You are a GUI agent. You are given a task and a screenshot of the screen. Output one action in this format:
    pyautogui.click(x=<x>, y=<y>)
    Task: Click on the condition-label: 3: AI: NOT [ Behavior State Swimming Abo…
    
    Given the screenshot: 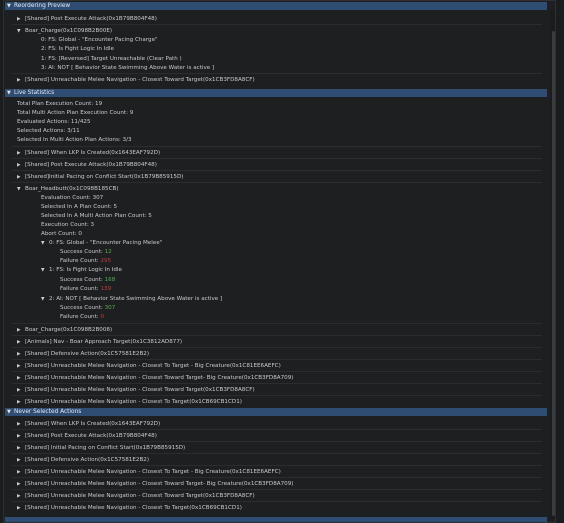 What is the action you would take?
    pyautogui.click(x=128, y=68)
    